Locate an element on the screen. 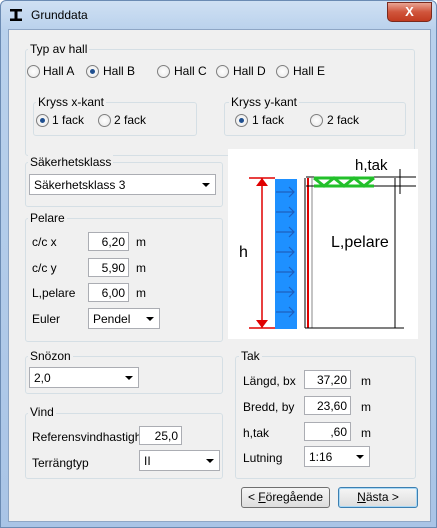 The height and width of the screenshot is (528, 437). kryss-y-label: Kryss y-kant is located at coordinates (264, 102).